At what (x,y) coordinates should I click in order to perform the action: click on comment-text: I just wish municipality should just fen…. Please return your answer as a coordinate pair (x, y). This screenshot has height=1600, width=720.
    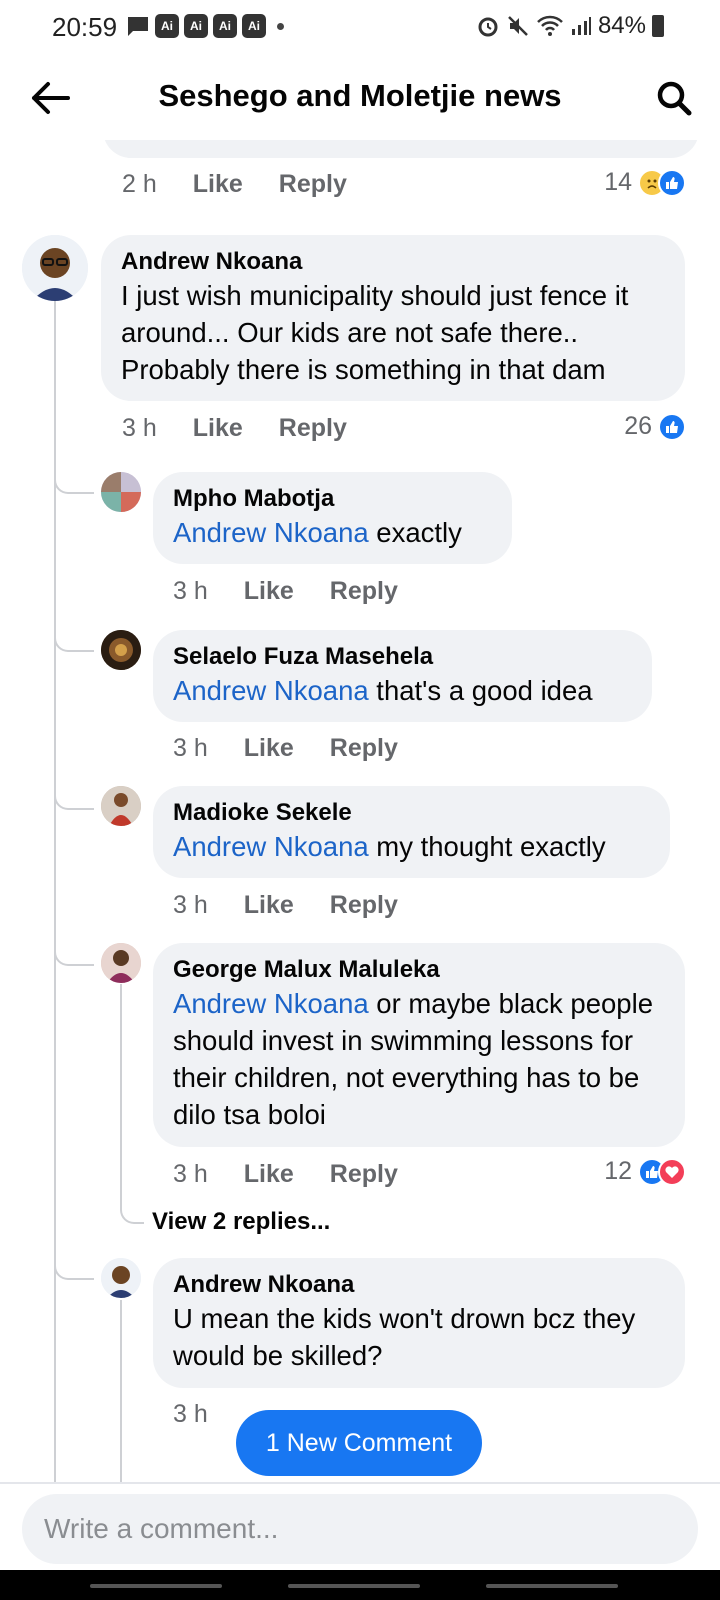
    Looking at the image, I should click on (375, 332).